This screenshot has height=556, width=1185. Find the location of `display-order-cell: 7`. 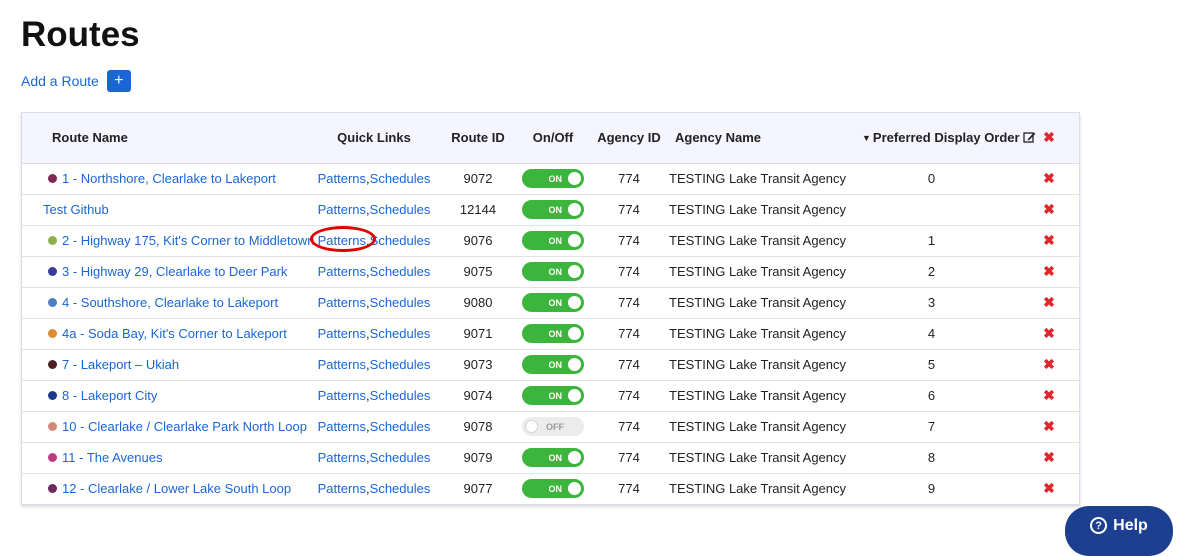

display-order-cell: 7 is located at coordinates (931, 426).